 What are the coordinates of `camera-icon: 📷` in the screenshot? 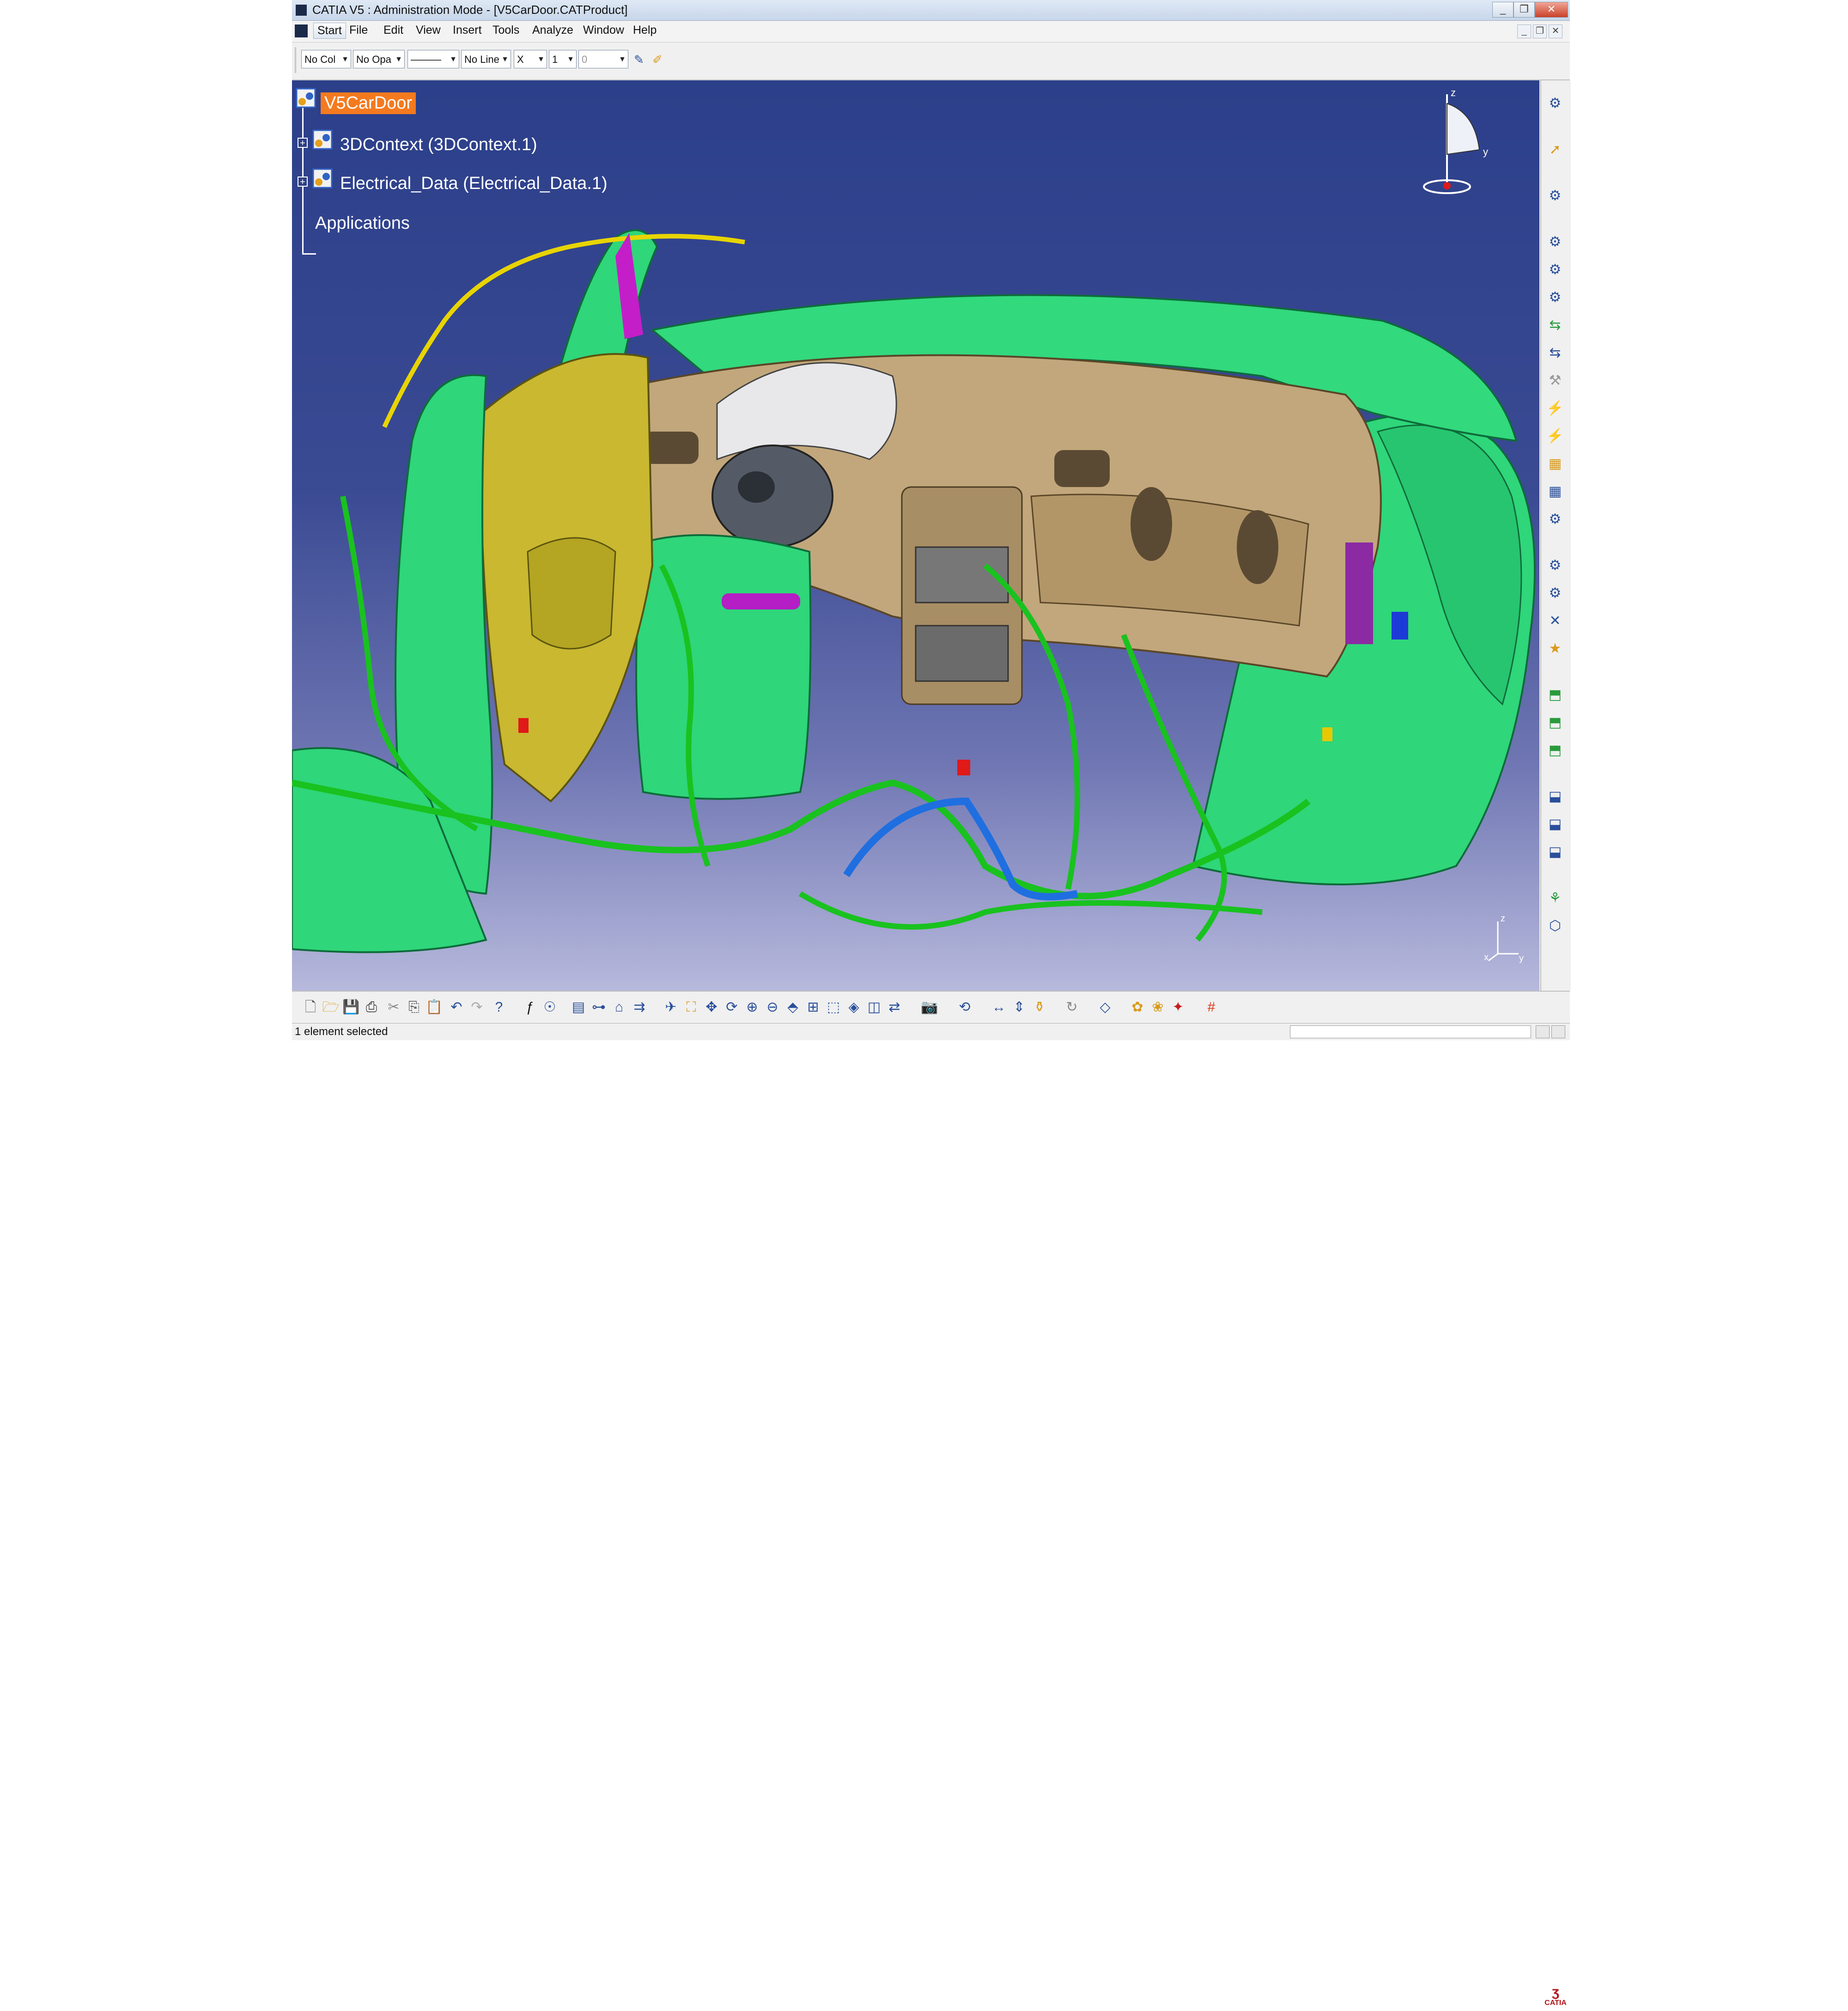 It's located at (929, 1008).